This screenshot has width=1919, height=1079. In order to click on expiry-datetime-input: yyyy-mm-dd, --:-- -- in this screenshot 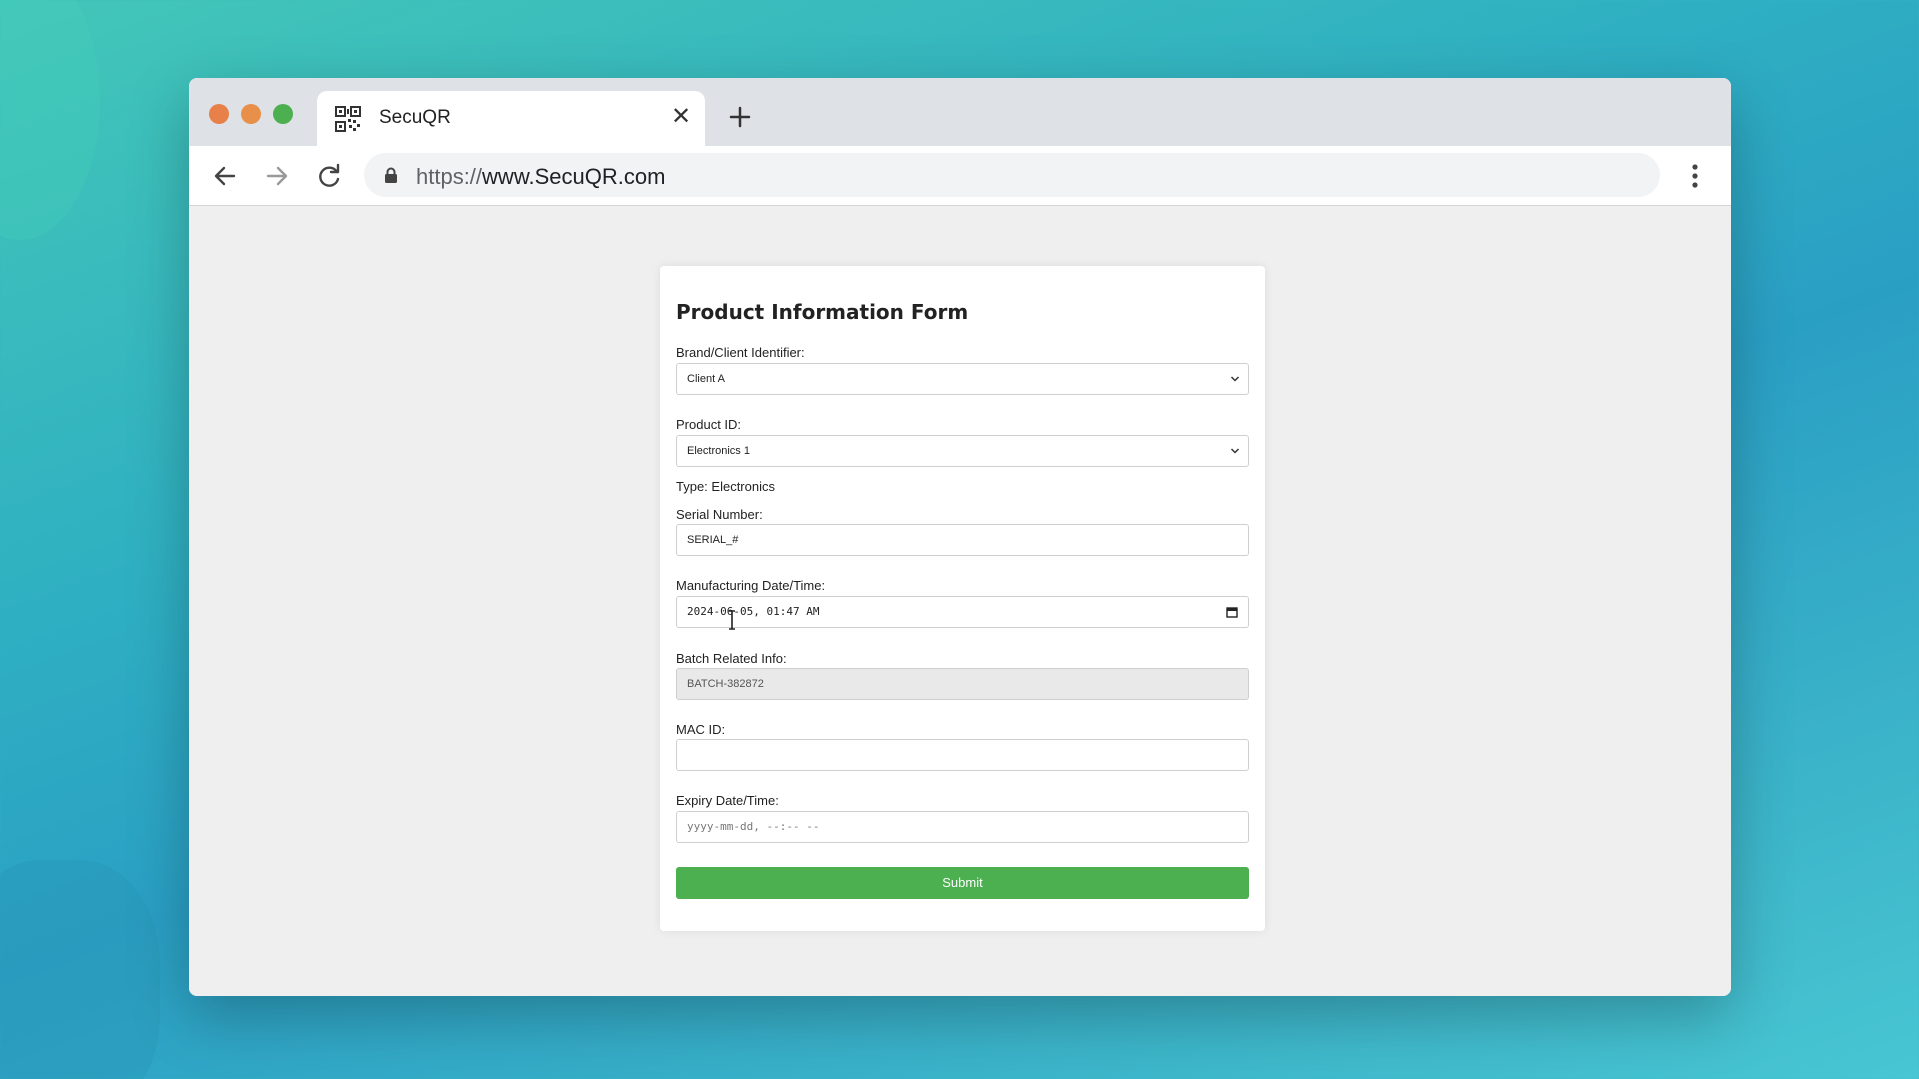, I will do `click(962, 827)`.